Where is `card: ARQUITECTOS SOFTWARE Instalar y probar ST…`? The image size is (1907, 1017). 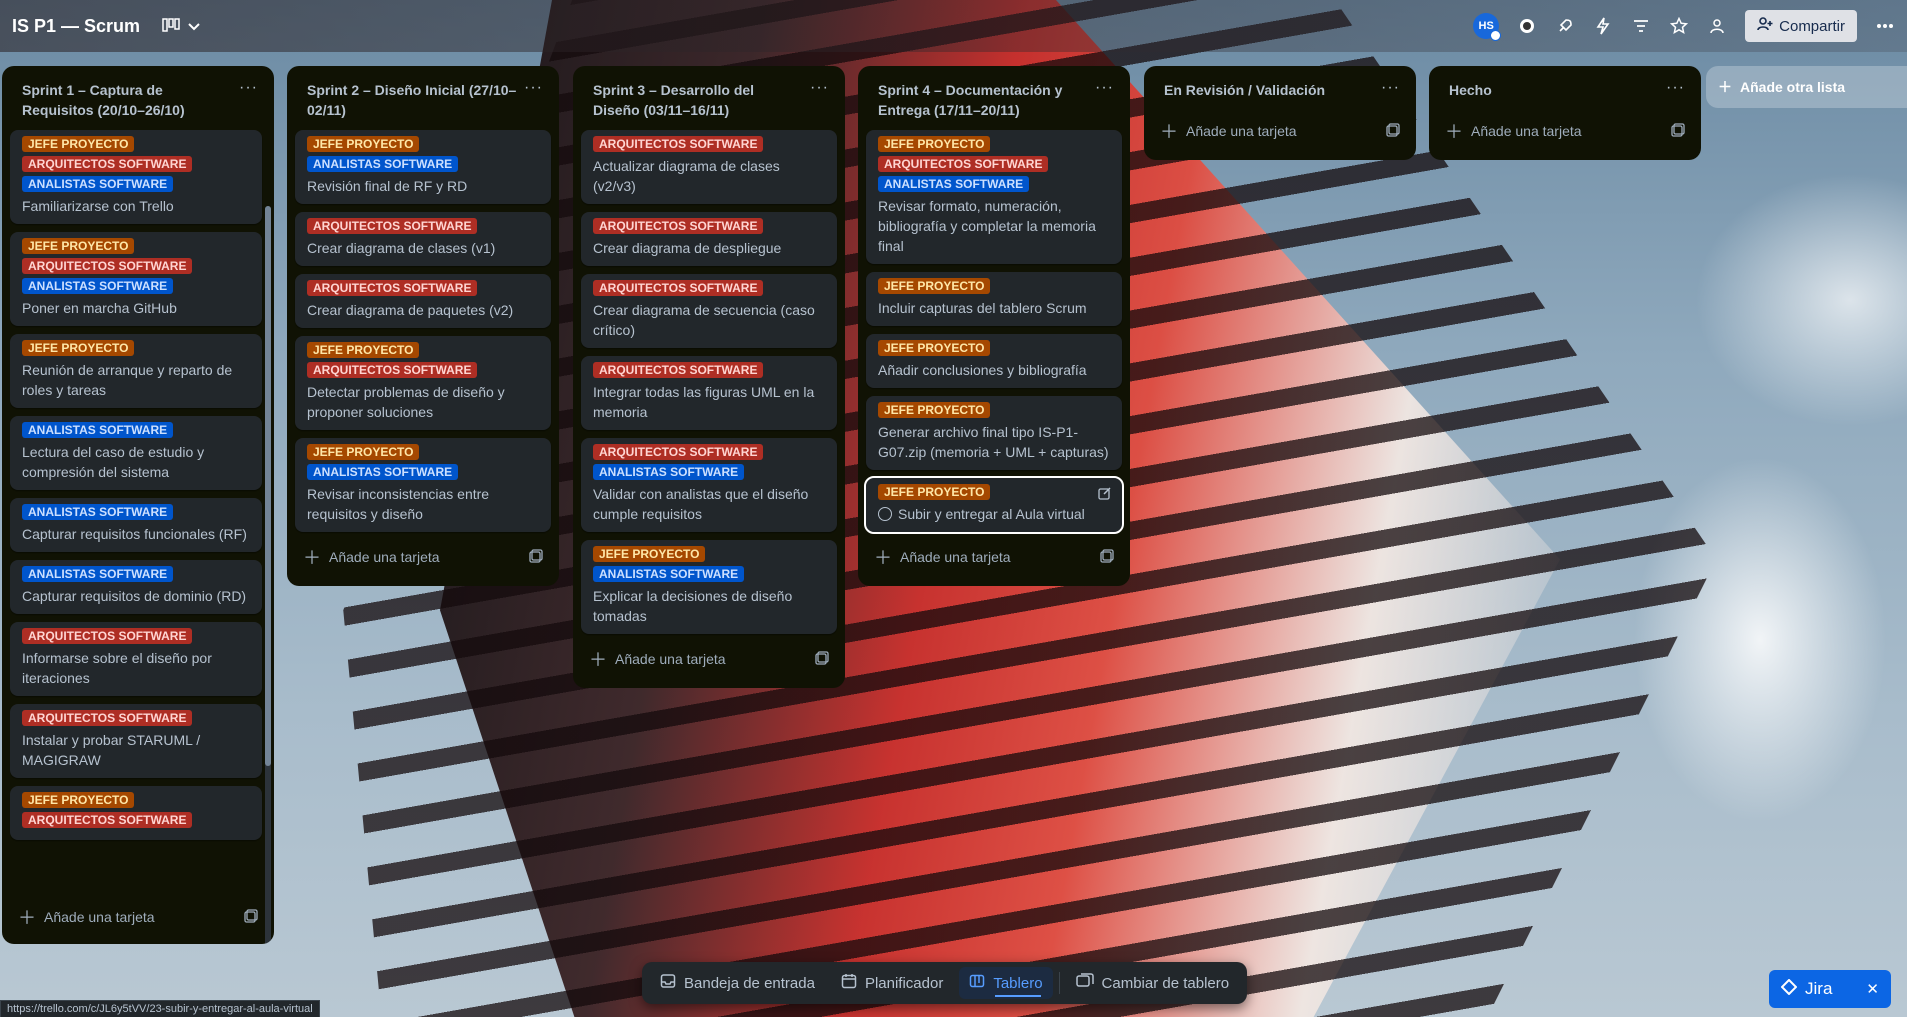
card: ARQUITECTOS SOFTWARE Instalar y probar ST… is located at coordinates (136, 741).